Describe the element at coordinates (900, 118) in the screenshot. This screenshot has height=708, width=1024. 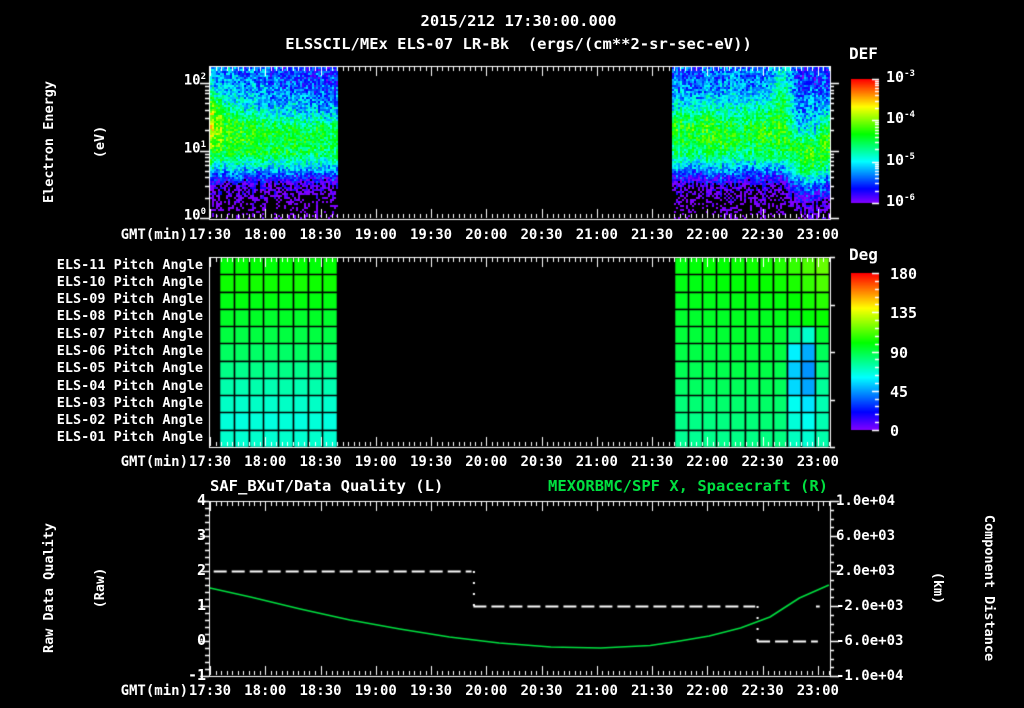
I see `def-colorbar-tick-label: 10-4` at that location.